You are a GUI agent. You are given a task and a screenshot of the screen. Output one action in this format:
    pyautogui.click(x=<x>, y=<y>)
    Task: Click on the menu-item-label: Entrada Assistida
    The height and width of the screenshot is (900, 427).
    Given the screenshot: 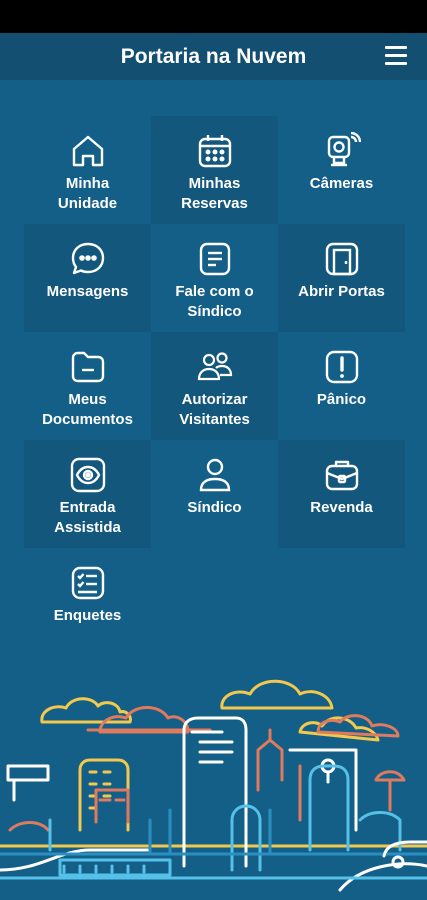 What is the action you would take?
    pyautogui.click(x=87, y=517)
    